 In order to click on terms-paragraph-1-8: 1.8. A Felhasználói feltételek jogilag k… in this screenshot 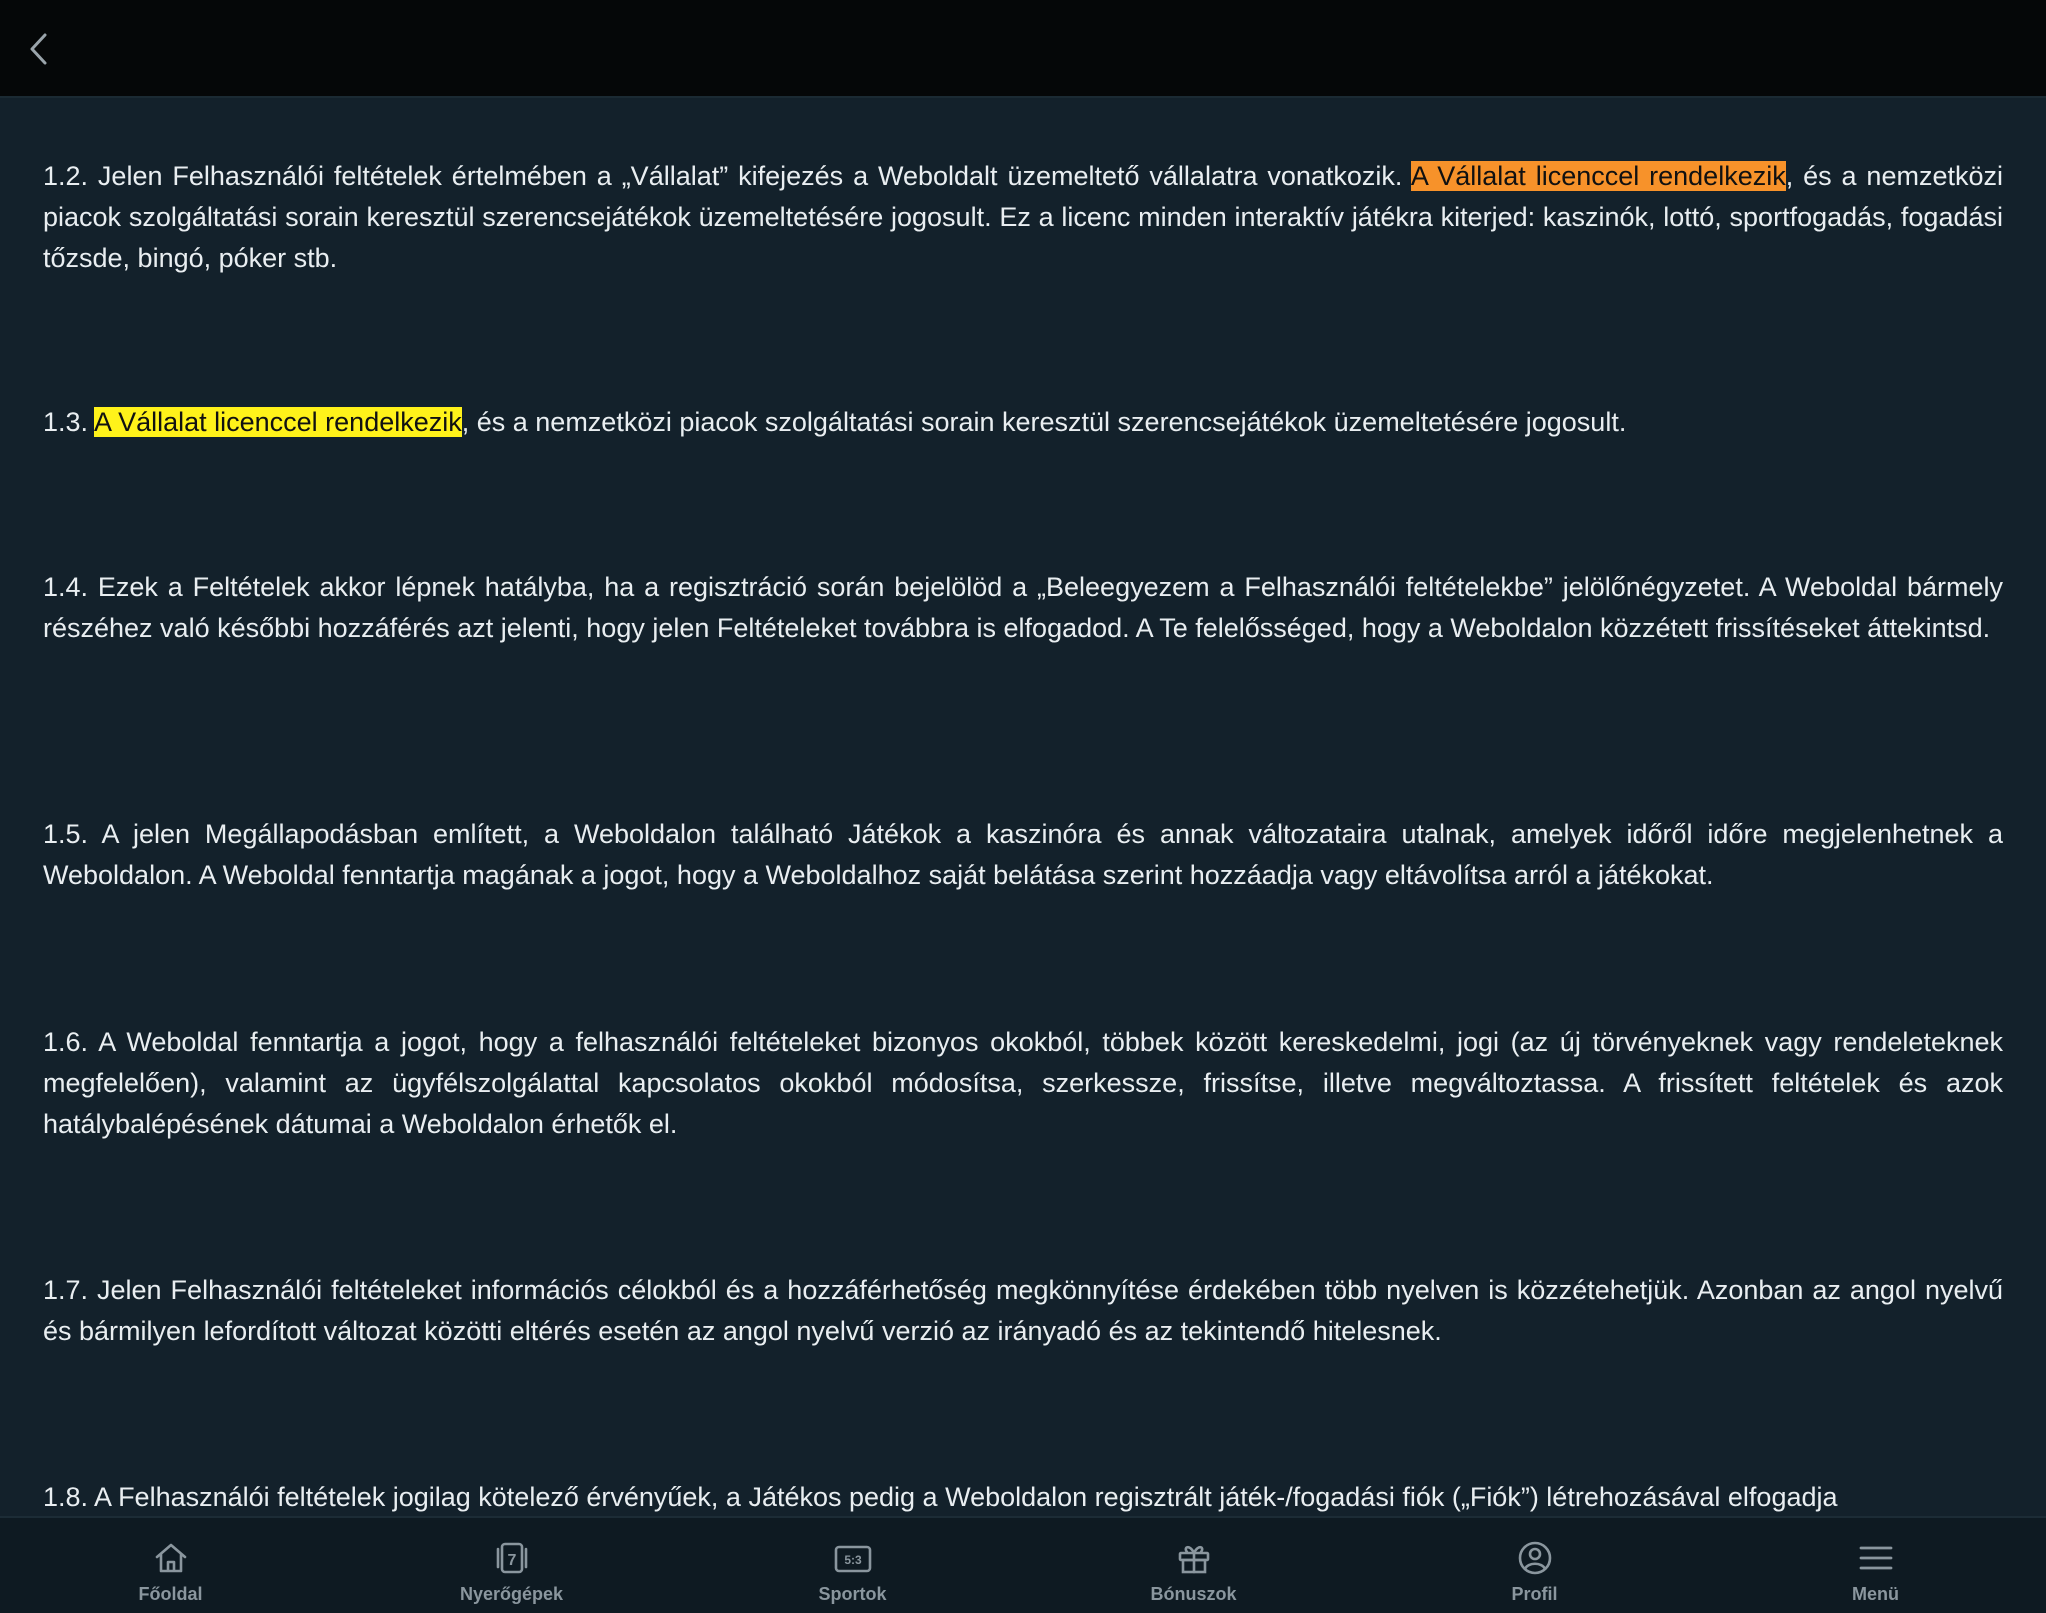, I will do `click(940, 1497)`.